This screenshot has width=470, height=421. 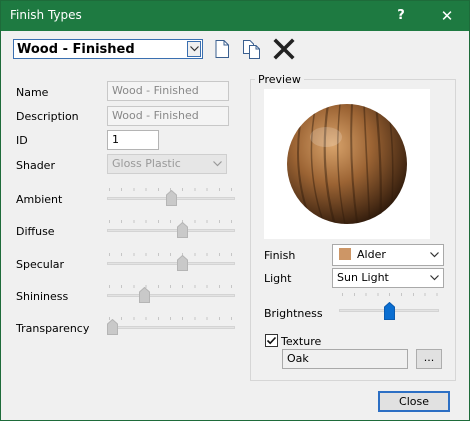 I want to click on shader-dropdown: Gloss Plastic, so click(x=167, y=164).